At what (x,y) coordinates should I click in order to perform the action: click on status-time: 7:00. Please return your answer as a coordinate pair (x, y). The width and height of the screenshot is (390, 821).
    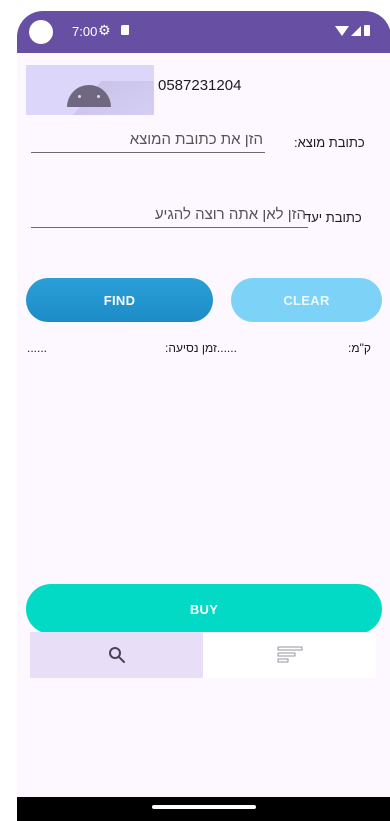
    Looking at the image, I should click on (85, 31).